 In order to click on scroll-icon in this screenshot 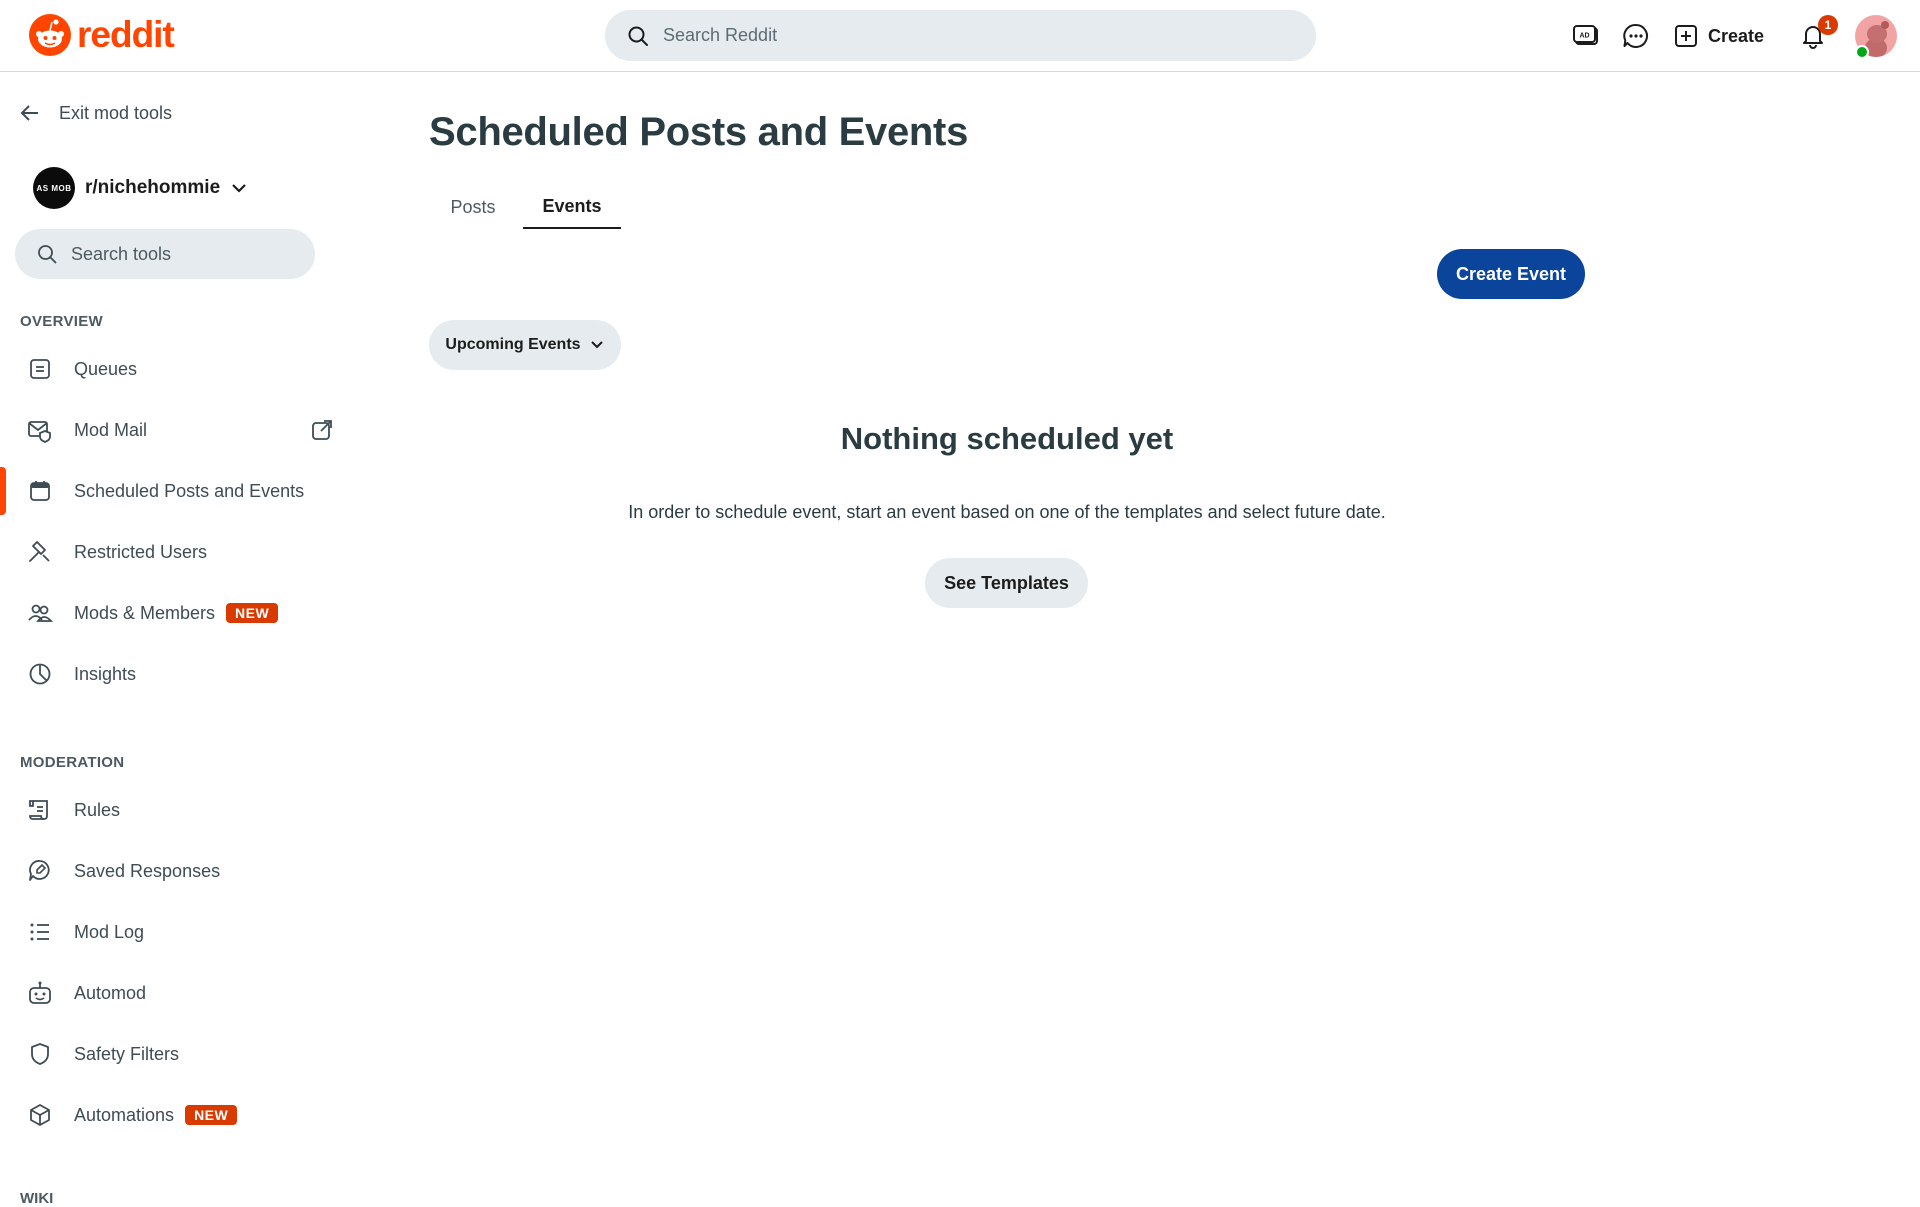, I will do `click(40, 810)`.